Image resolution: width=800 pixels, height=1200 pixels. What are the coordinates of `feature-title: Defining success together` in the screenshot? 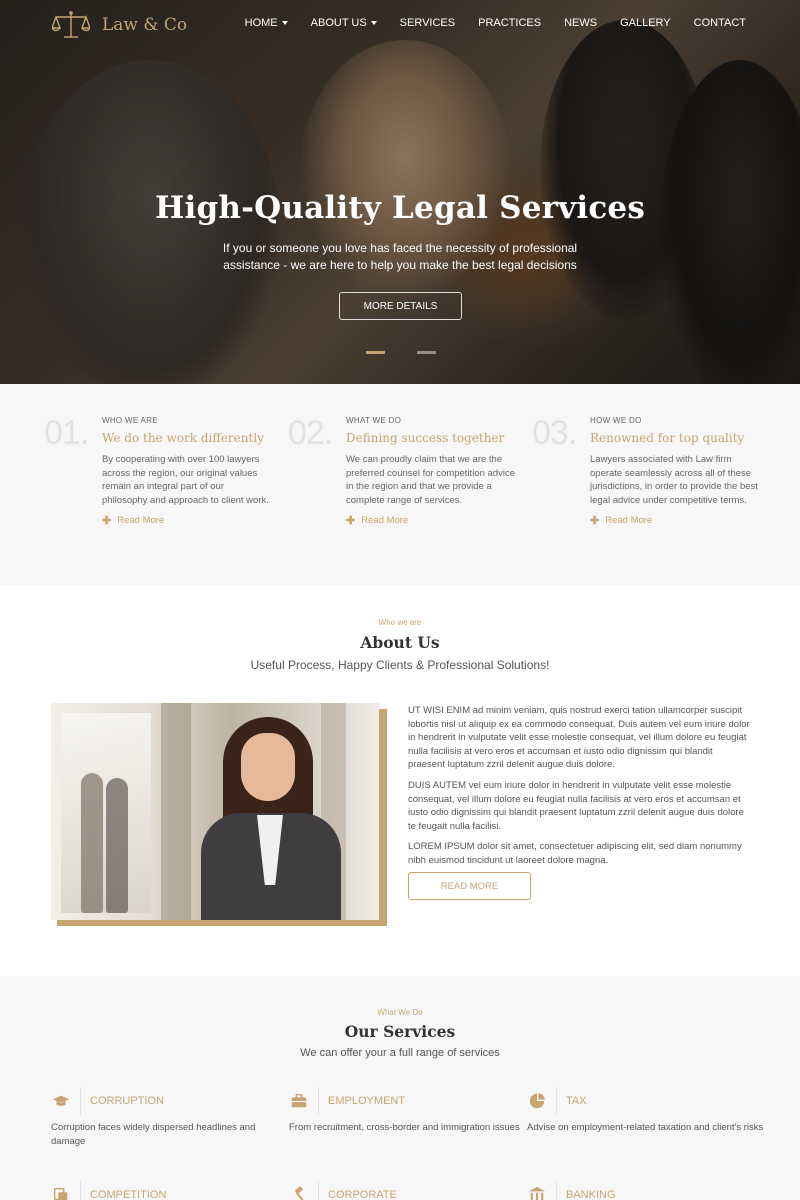 It's located at (425, 438).